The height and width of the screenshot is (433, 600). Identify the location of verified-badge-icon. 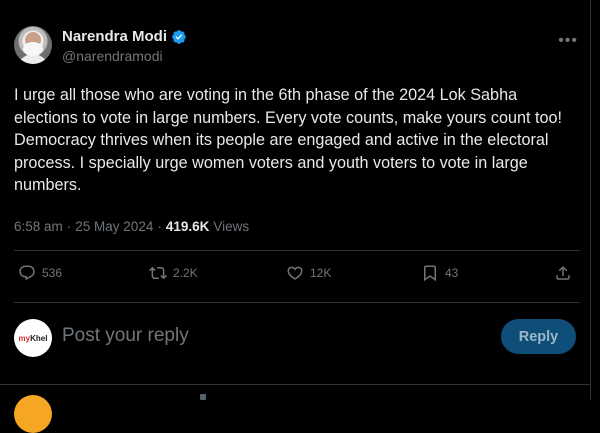
(179, 36).